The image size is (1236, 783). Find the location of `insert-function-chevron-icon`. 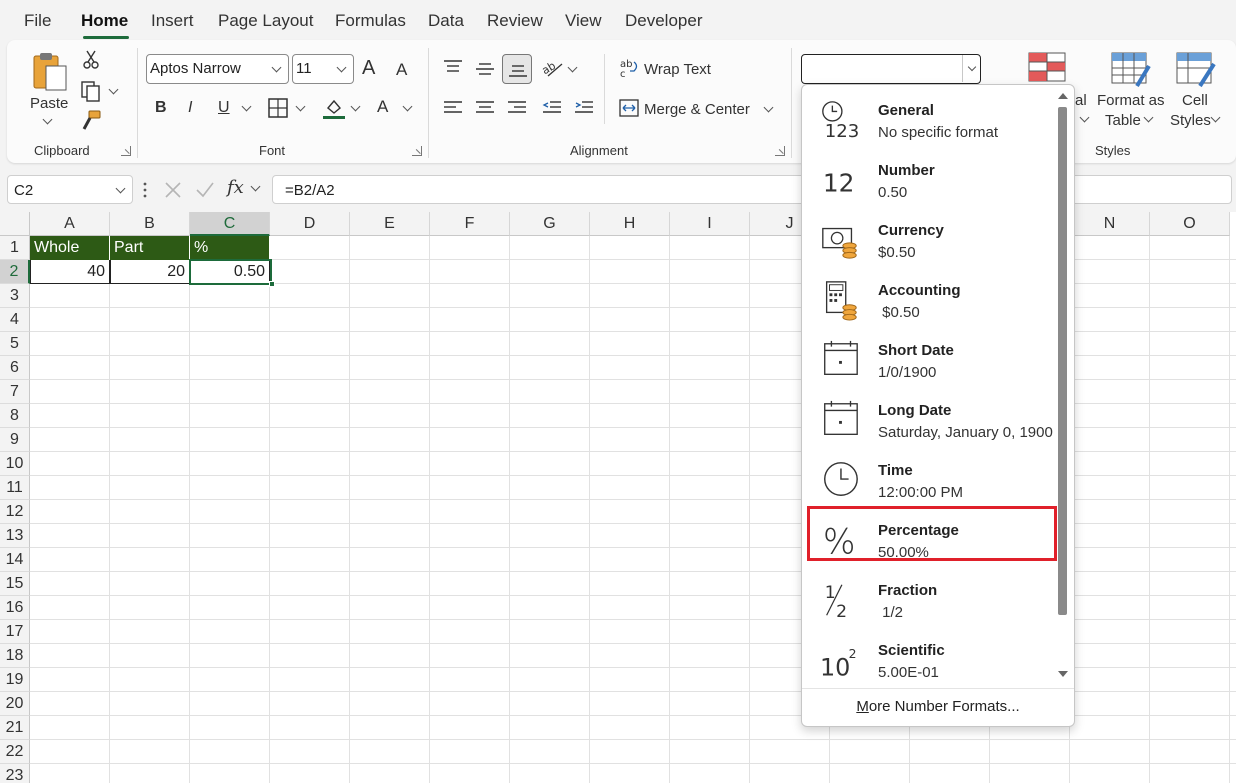

insert-function-chevron-icon is located at coordinates (255, 186).